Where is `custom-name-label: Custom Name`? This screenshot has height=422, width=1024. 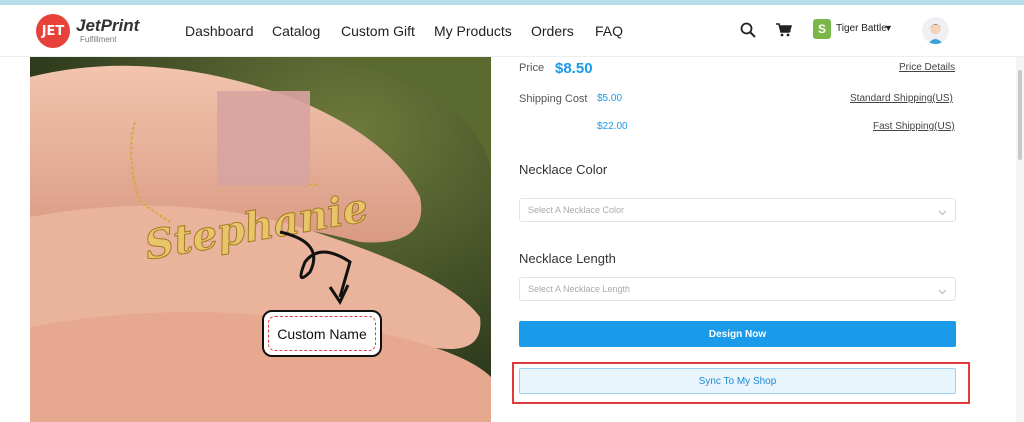
custom-name-label: Custom Name is located at coordinates (322, 333).